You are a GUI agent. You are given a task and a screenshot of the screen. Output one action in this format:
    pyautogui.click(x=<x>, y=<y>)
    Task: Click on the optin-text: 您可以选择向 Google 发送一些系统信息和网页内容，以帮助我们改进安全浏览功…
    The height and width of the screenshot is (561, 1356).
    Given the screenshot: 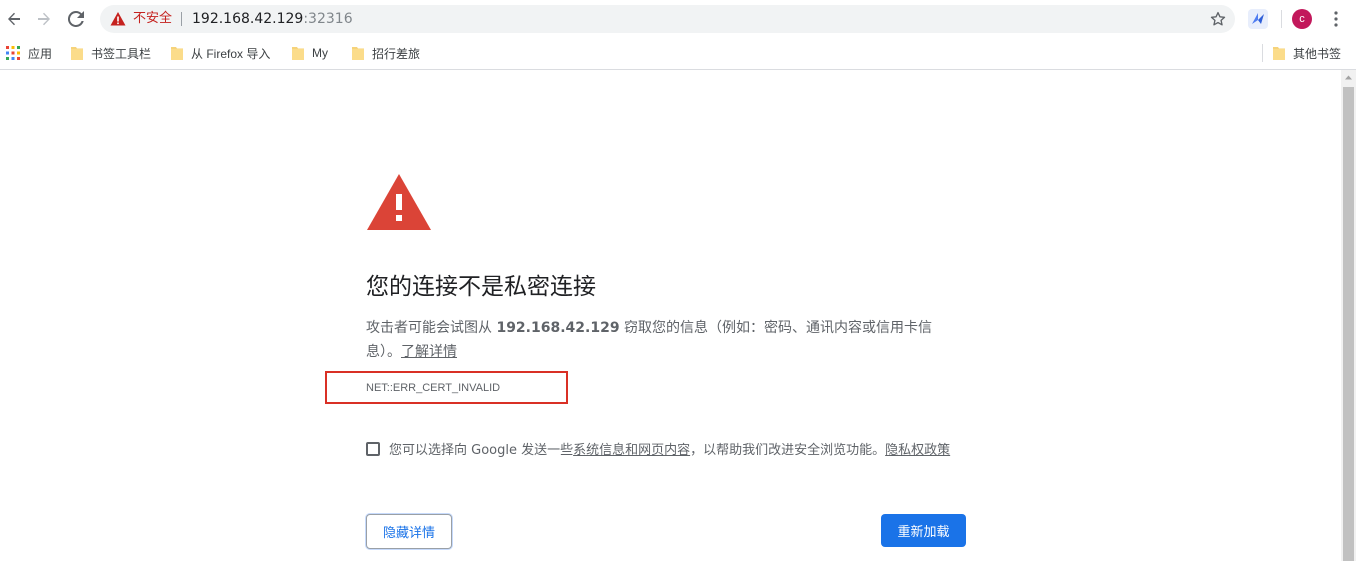 What is the action you would take?
    pyautogui.click(x=679, y=451)
    